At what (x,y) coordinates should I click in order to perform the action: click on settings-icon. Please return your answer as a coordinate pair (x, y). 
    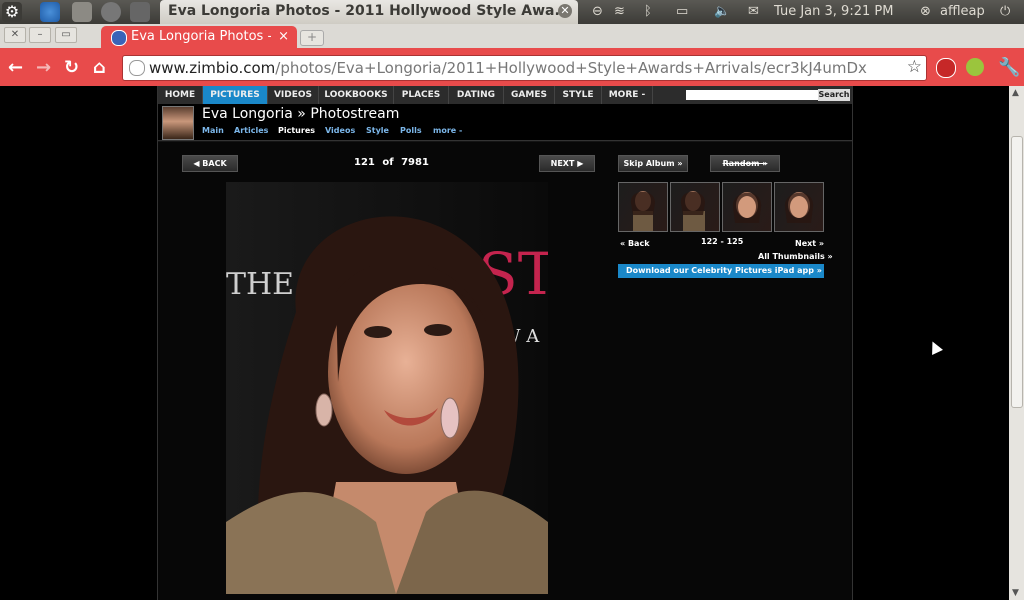
    Looking at the image, I should click on (140, 12).